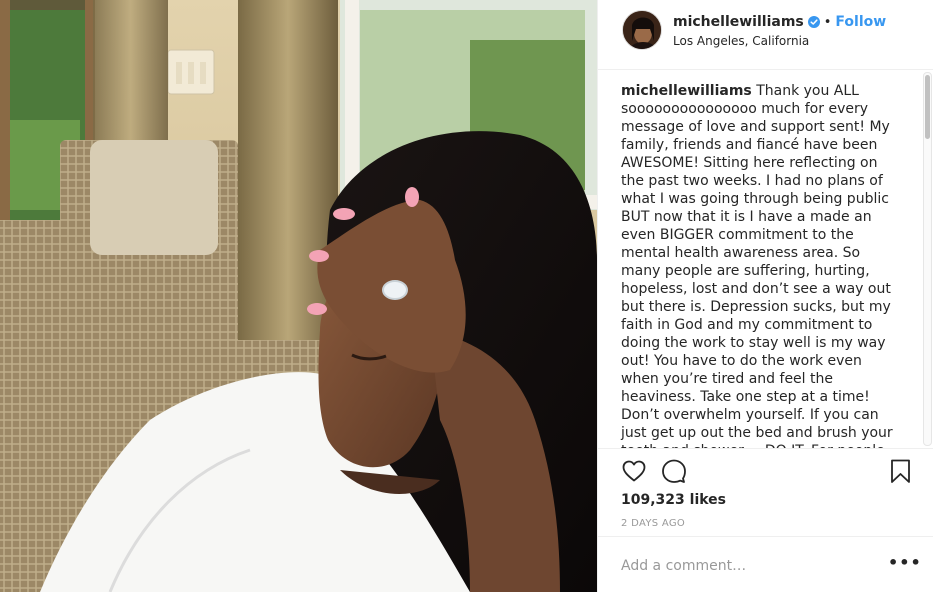 This screenshot has width=933, height=592. What do you see at coordinates (927, 259) in the screenshot?
I see `caption-scrollbar` at bounding box center [927, 259].